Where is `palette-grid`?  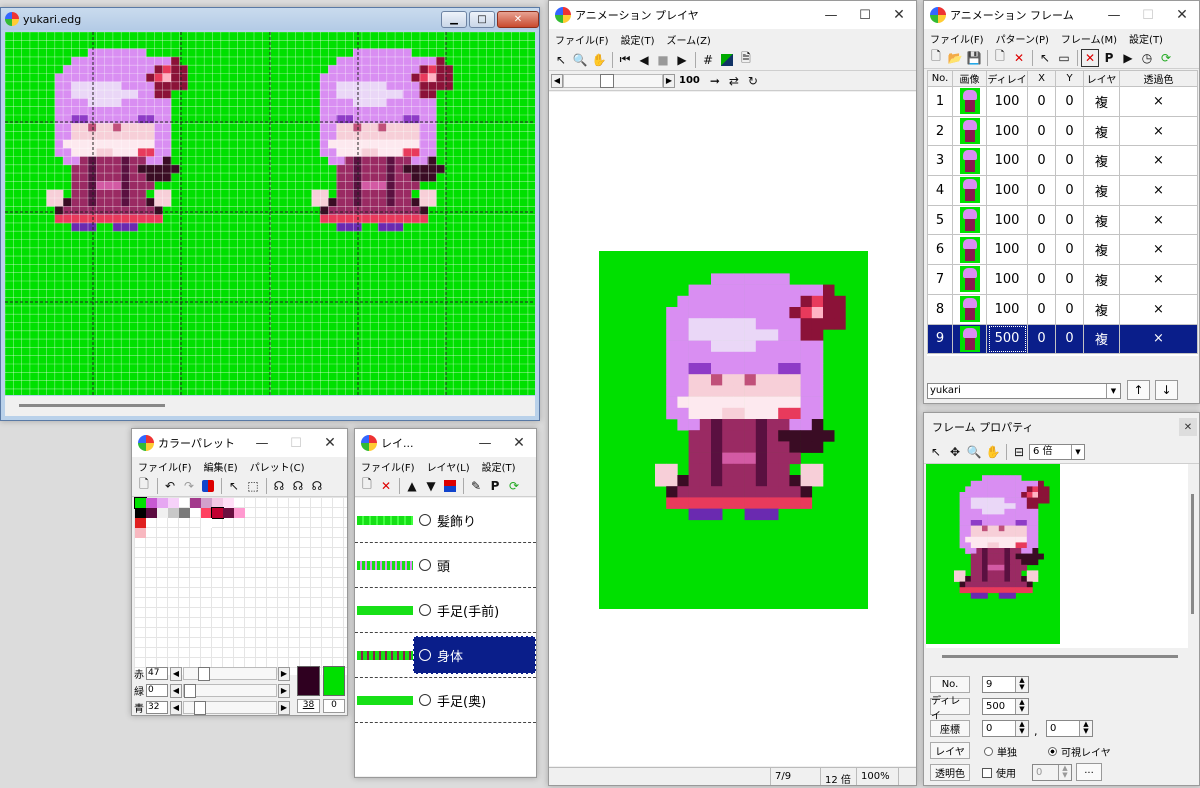
palette-grid is located at coordinates (240, 586).